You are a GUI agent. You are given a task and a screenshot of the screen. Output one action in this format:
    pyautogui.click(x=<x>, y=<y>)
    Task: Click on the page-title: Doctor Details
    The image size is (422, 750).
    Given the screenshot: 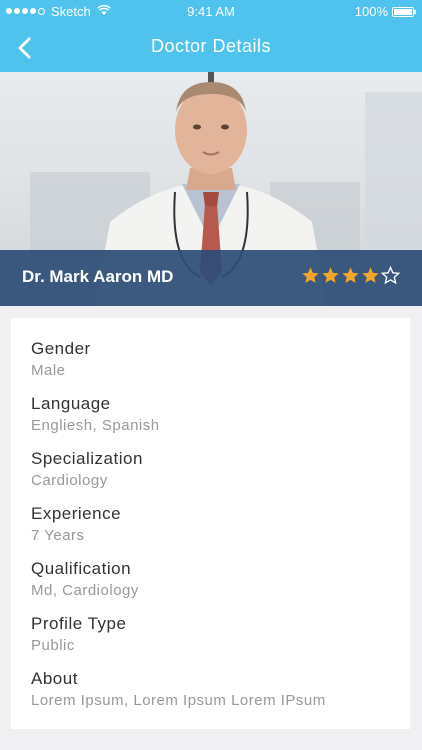 What is the action you would take?
    pyautogui.click(x=211, y=46)
    